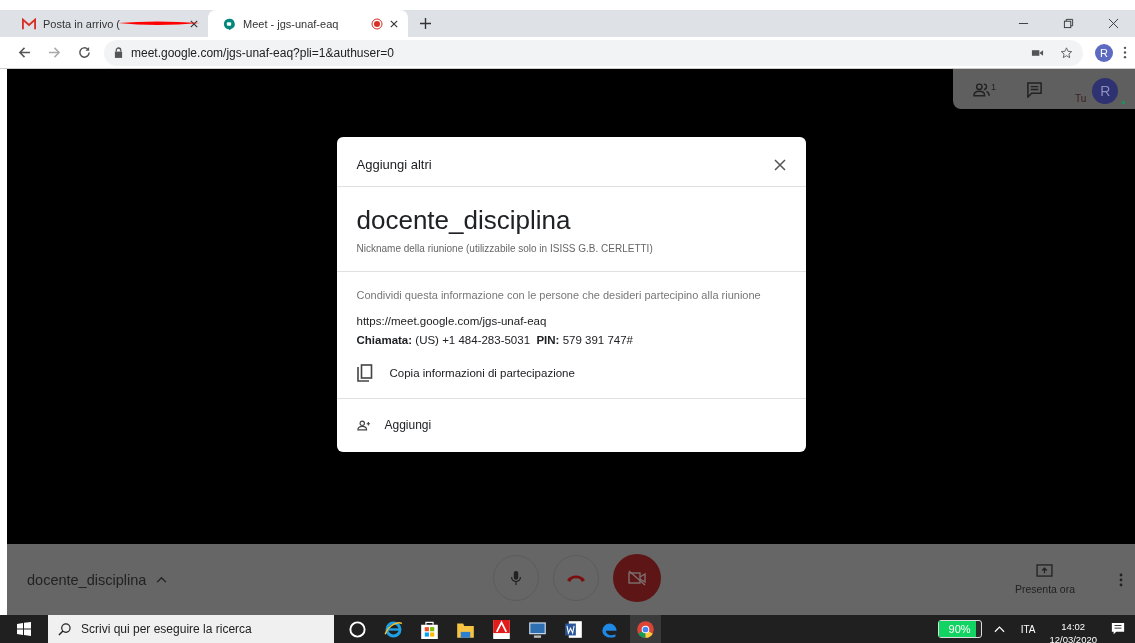 Image resolution: width=1135 pixels, height=643 pixels. I want to click on back-icon, so click(24, 52).